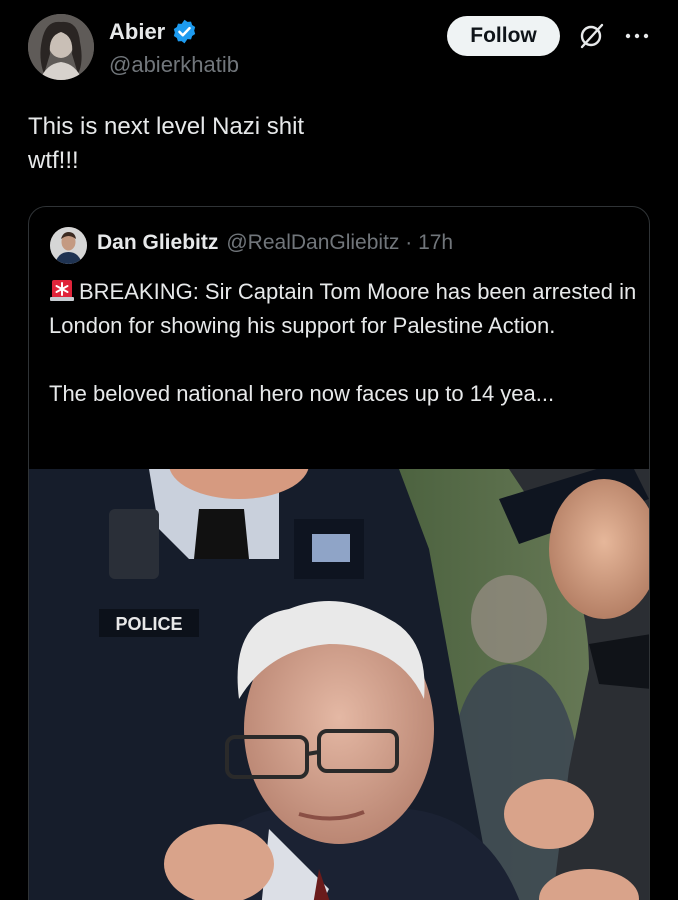 This screenshot has height=900, width=678. Describe the element at coordinates (340, 242) in the screenshot. I see `quoted-author-meta: @RealDanGliebitz · 17h` at that location.